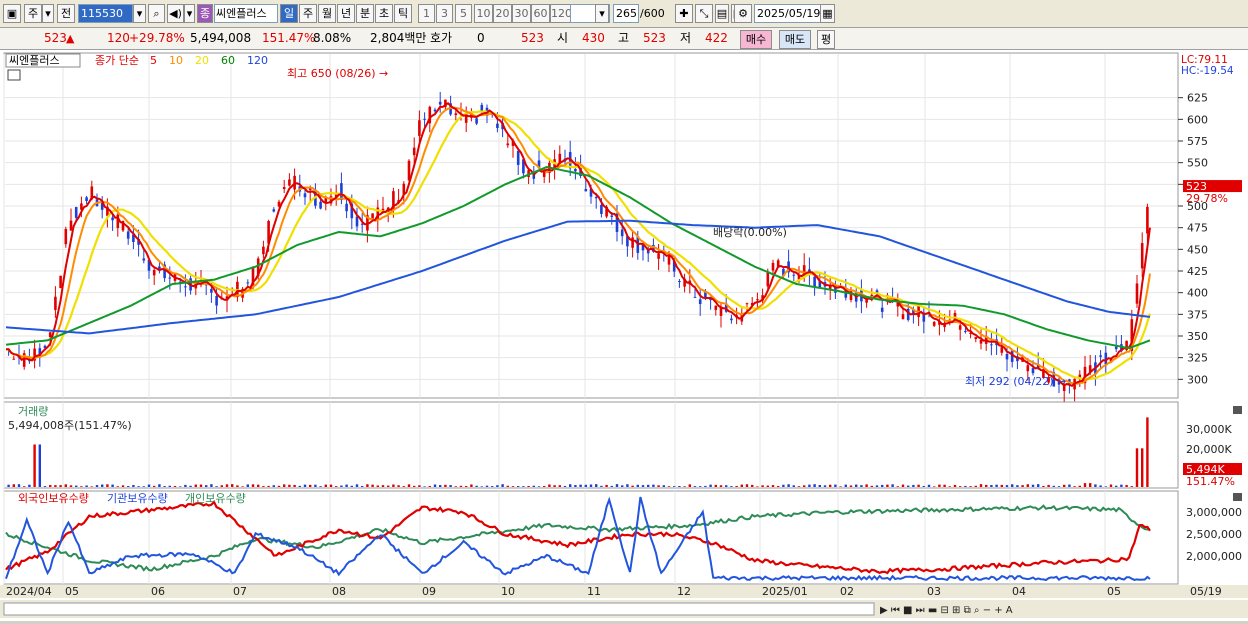 The image size is (1248, 624). Describe the element at coordinates (1209, 449) in the screenshot. I see `volume-tick-label: 20,000K` at that location.